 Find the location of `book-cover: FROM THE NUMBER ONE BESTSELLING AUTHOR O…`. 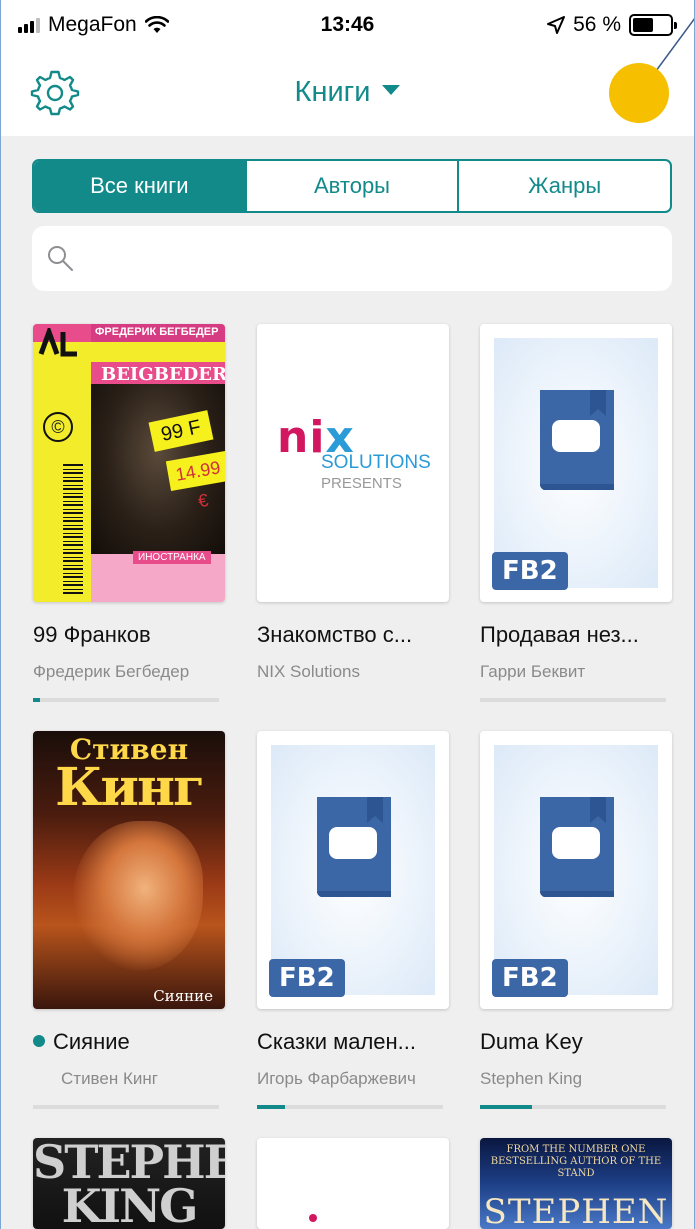

book-cover: FROM THE NUMBER ONE BESTSELLING AUTHOR O… is located at coordinates (576, 1183).